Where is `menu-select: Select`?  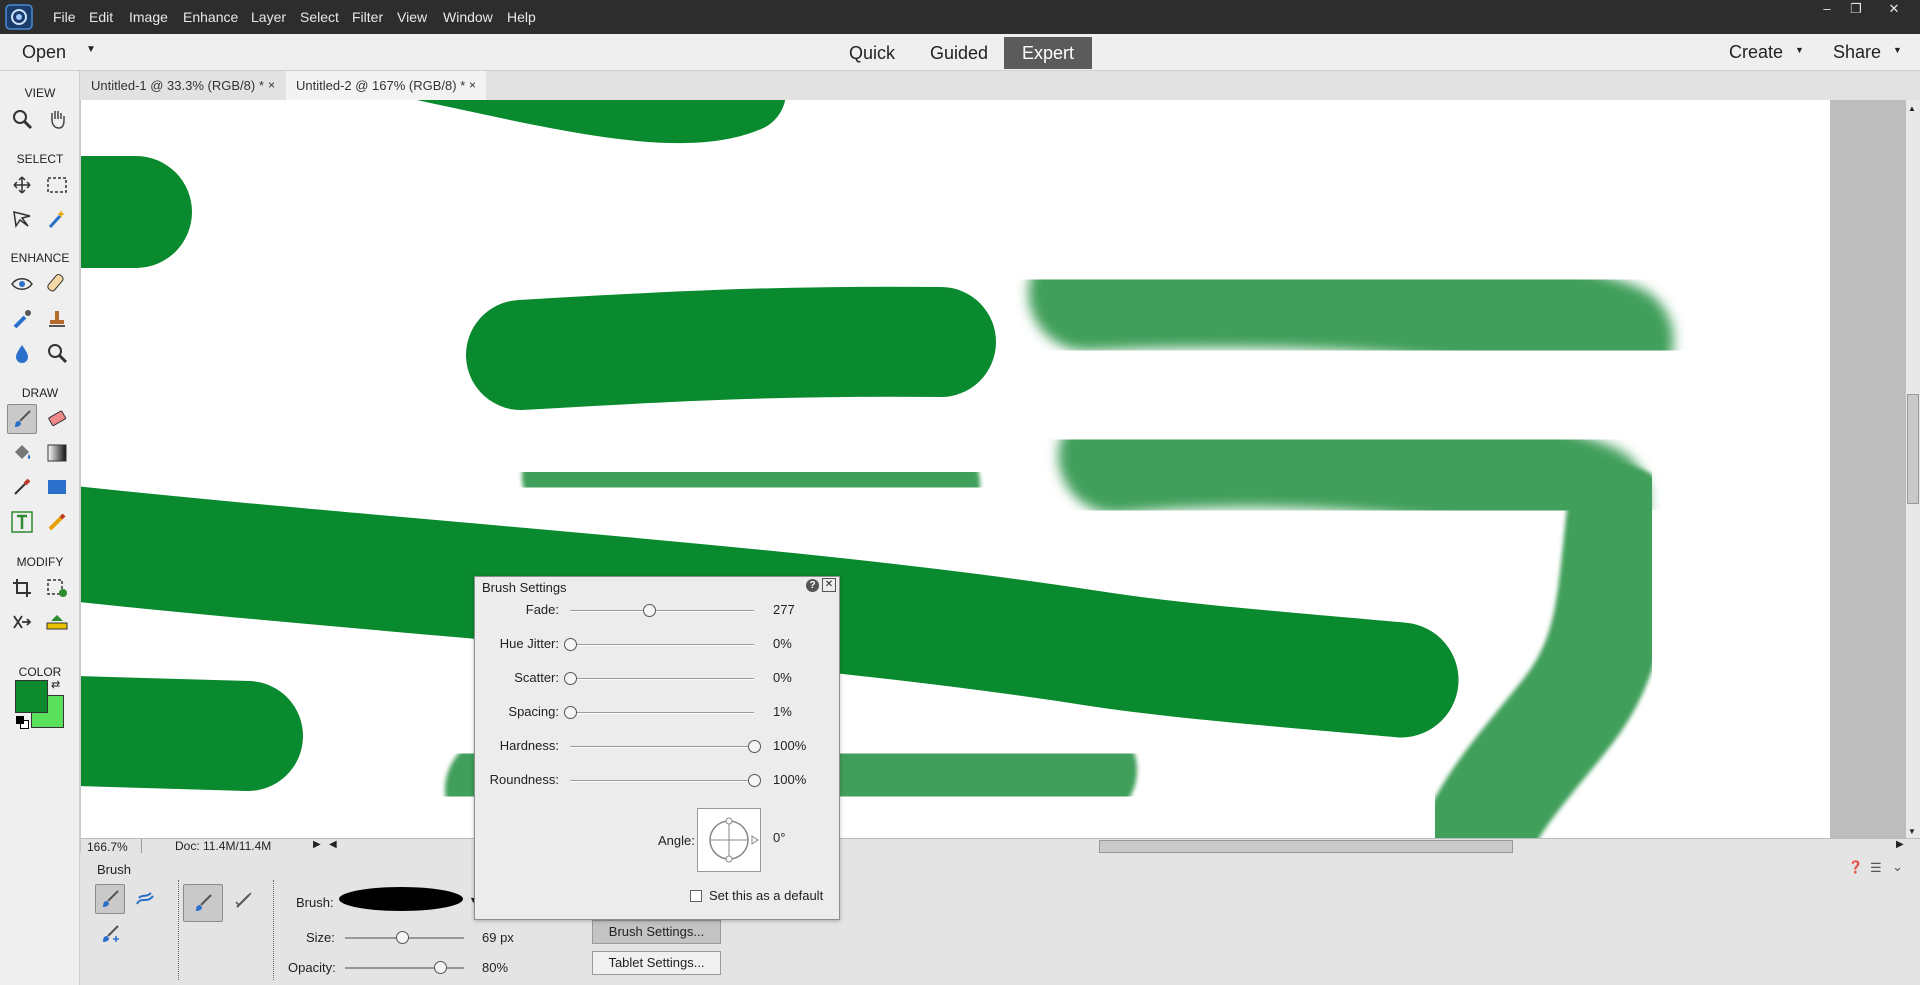
menu-select: Select is located at coordinates (319, 17).